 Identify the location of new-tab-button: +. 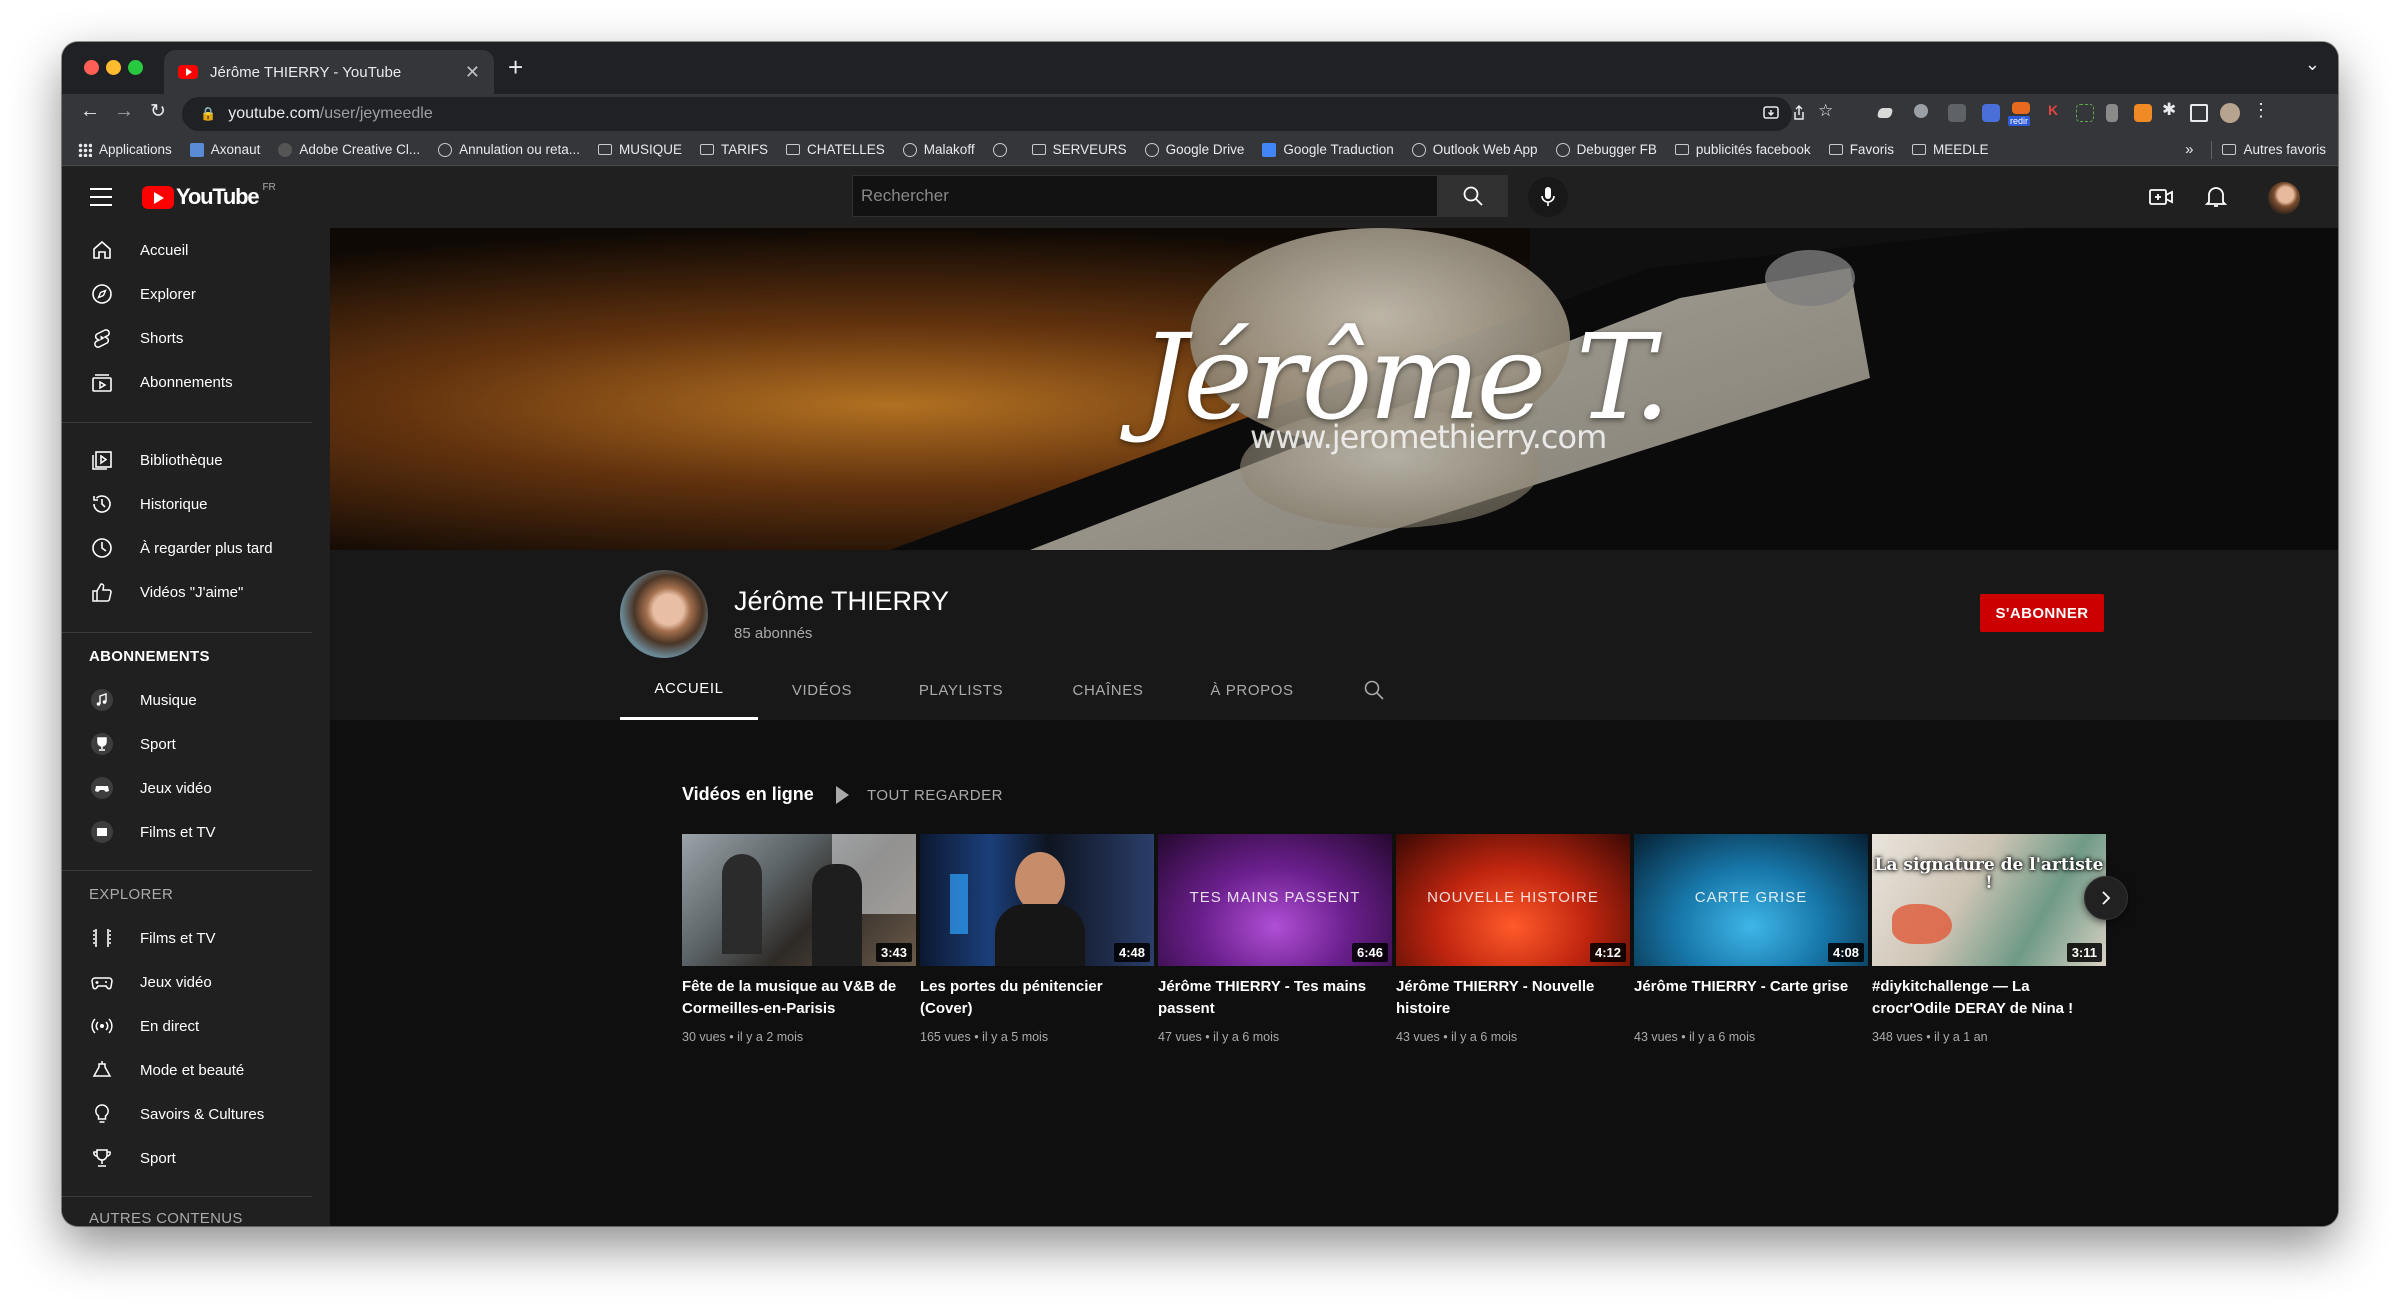
(515, 67).